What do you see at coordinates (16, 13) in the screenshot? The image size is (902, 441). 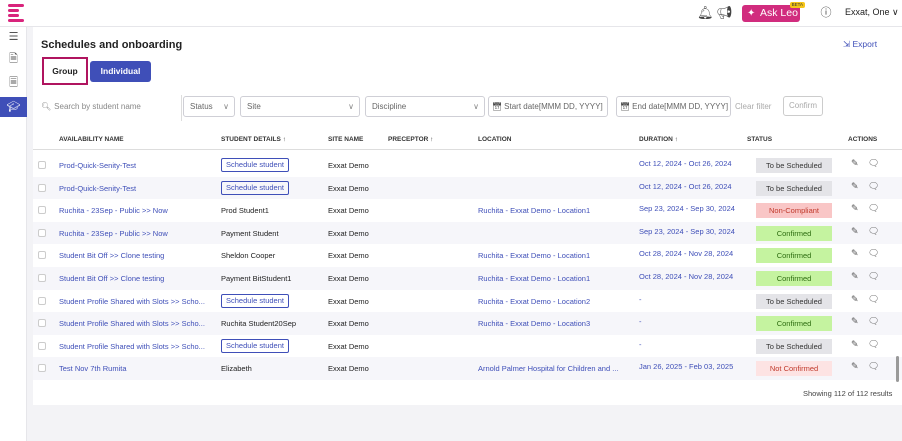 I see `exxat-logo-icon` at bounding box center [16, 13].